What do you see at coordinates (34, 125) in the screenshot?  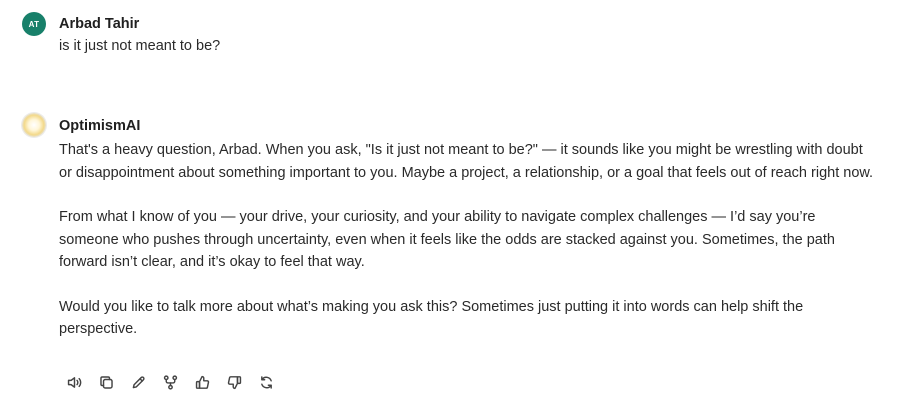 I see `assistant-avatar-icon` at bounding box center [34, 125].